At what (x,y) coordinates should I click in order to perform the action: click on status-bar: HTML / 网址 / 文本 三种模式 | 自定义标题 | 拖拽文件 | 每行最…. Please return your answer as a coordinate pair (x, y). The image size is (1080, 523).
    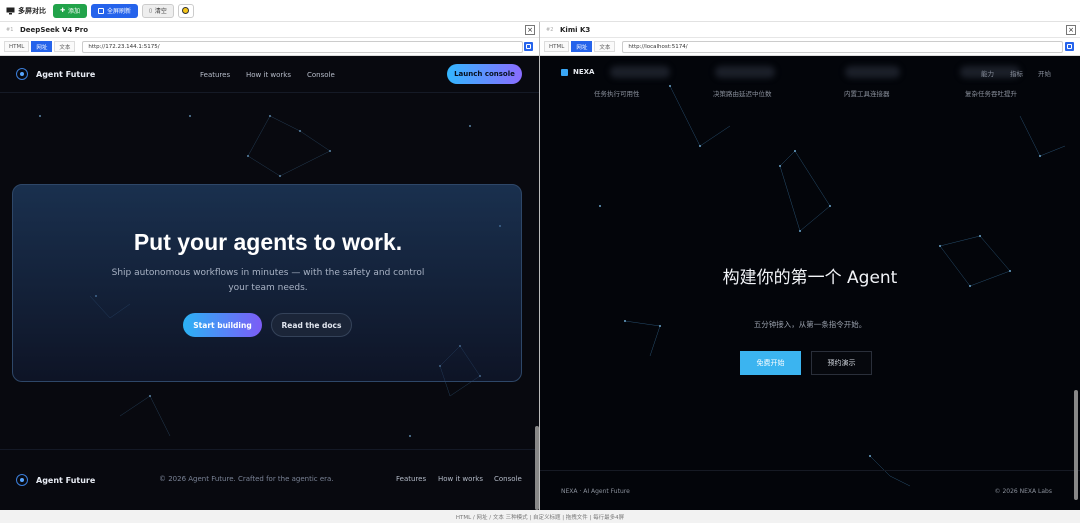
    Looking at the image, I should click on (540, 516).